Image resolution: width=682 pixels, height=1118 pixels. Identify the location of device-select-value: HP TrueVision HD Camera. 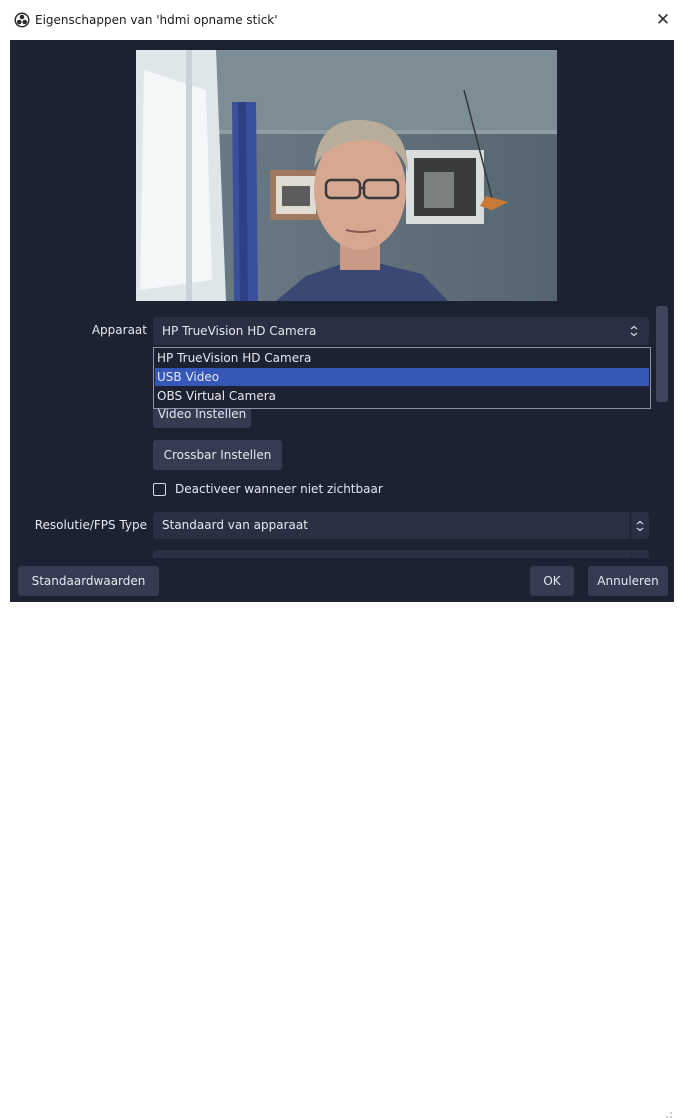
(239, 331).